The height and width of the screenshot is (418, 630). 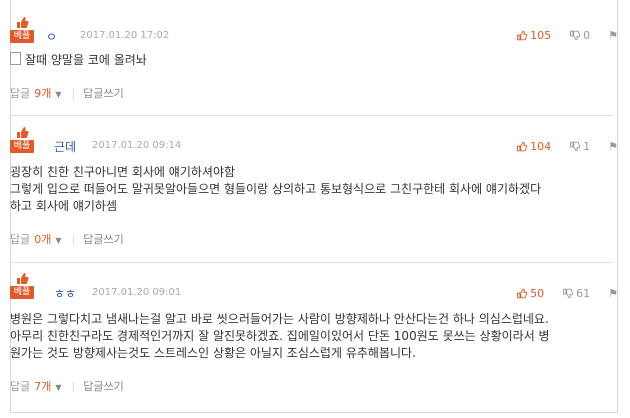 I want to click on upvote-count: 105, so click(x=541, y=35).